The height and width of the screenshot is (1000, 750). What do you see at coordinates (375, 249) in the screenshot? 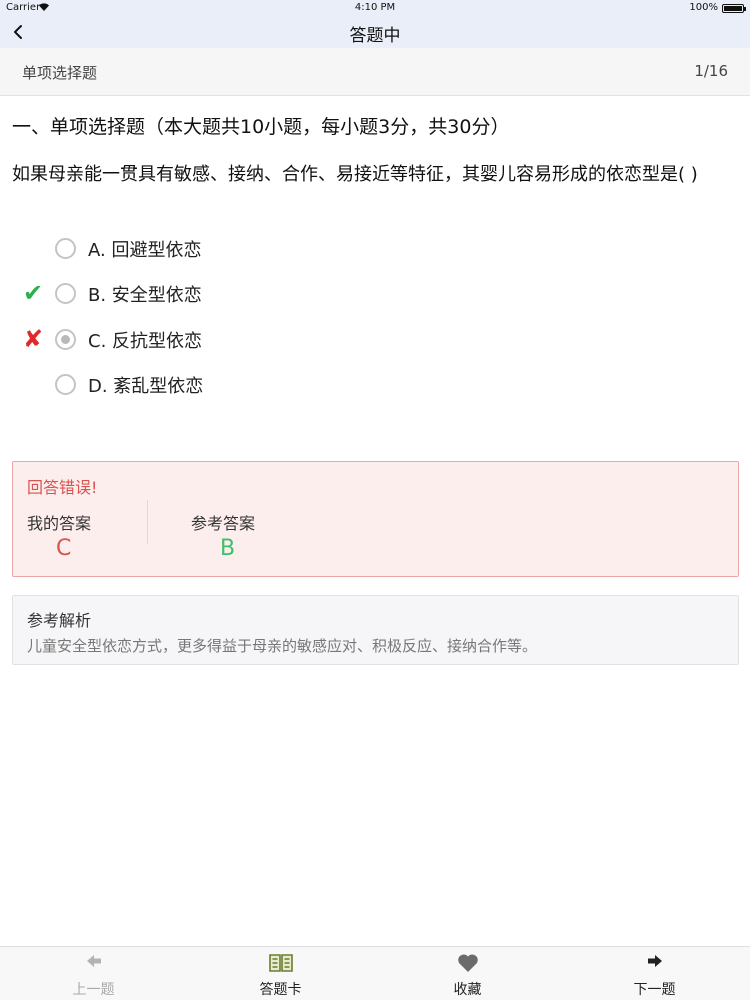
I see `option-a: A. 回避型依恋` at bounding box center [375, 249].